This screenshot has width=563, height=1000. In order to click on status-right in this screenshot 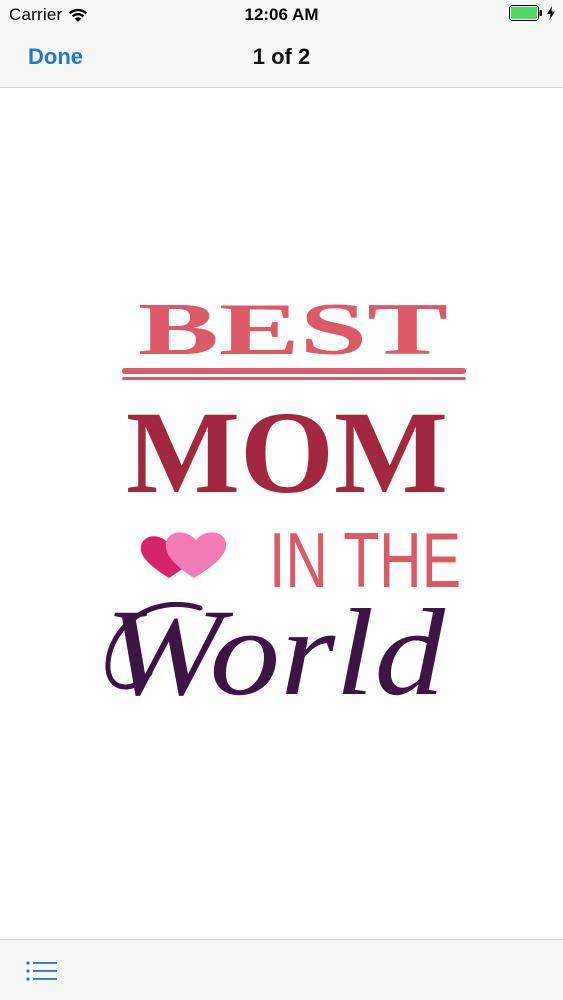, I will do `click(532, 13)`.